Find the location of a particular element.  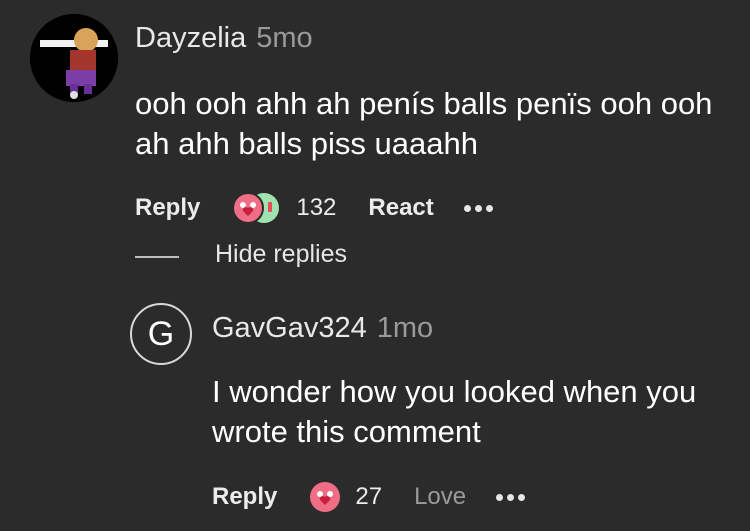

reply-timestamp: 1mo is located at coordinates (405, 328).